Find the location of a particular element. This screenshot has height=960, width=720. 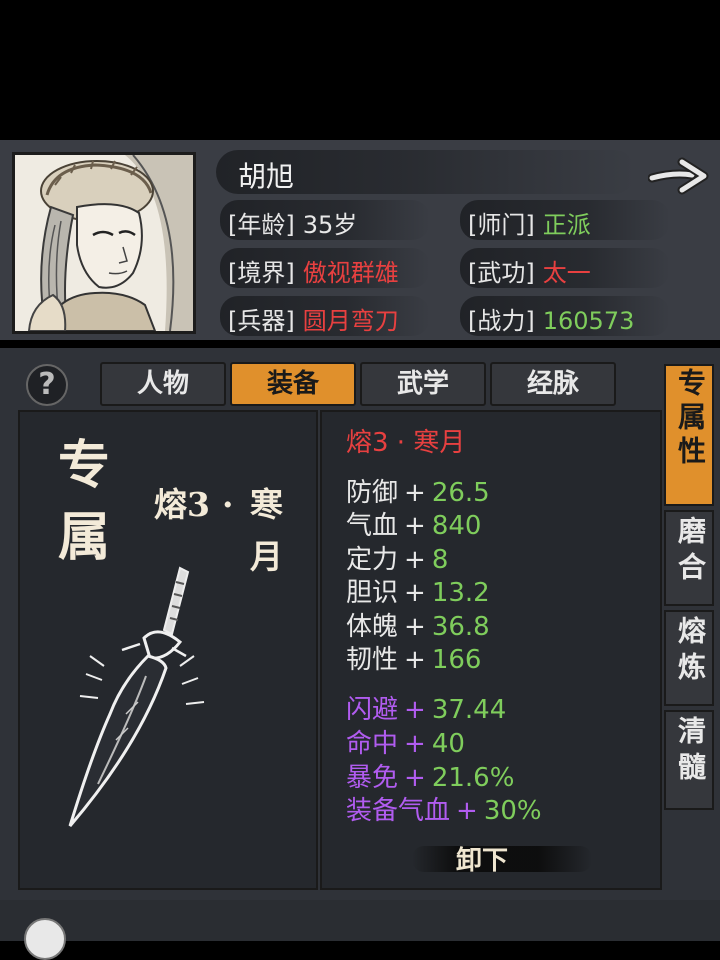

saber-icon is located at coordinates (136, 696).